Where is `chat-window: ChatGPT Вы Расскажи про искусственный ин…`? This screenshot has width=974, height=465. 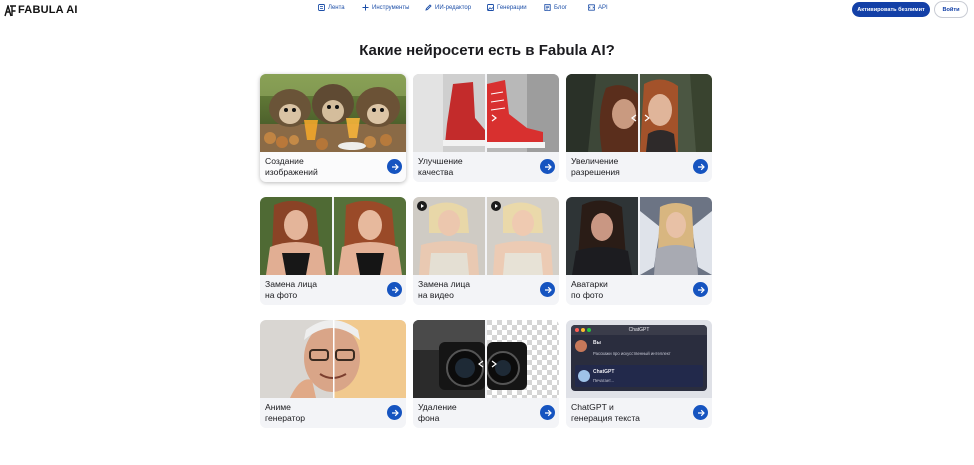 chat-window: ChatGPT Вы Расскажи про искусственный ин… is located at coordinates (639, 358).